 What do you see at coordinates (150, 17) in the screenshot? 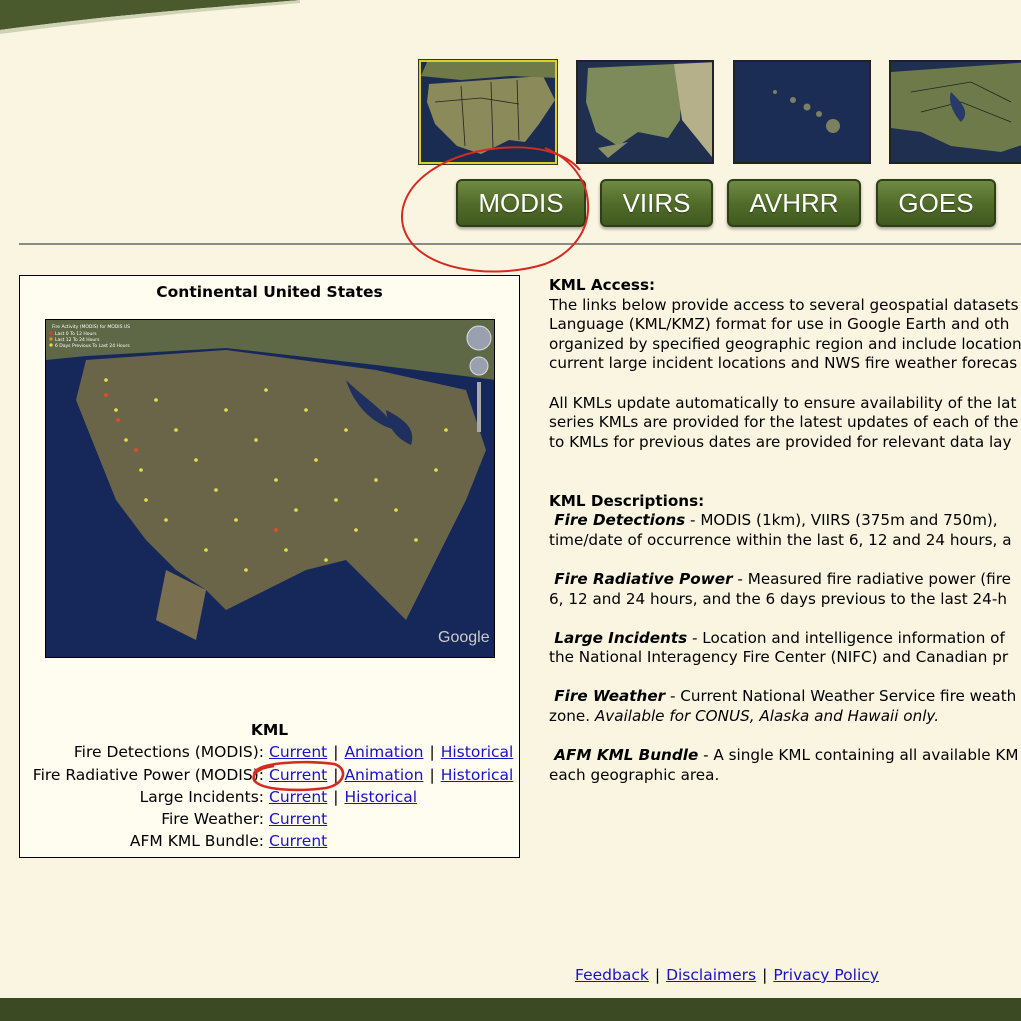
I see `header-swoosh` at bounding box center [150, 17].